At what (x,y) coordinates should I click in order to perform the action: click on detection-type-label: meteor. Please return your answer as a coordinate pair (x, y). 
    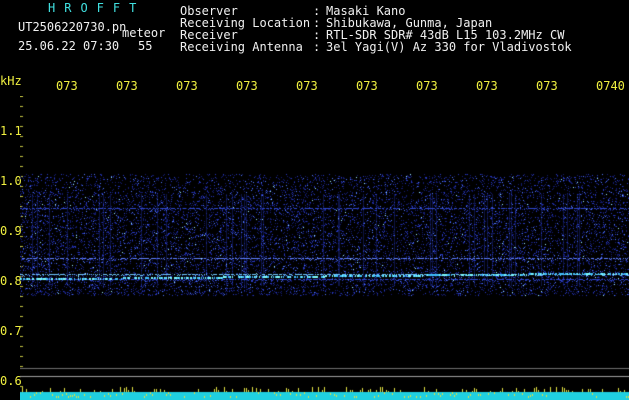
    Looking at the image, I should click on (144, 33).